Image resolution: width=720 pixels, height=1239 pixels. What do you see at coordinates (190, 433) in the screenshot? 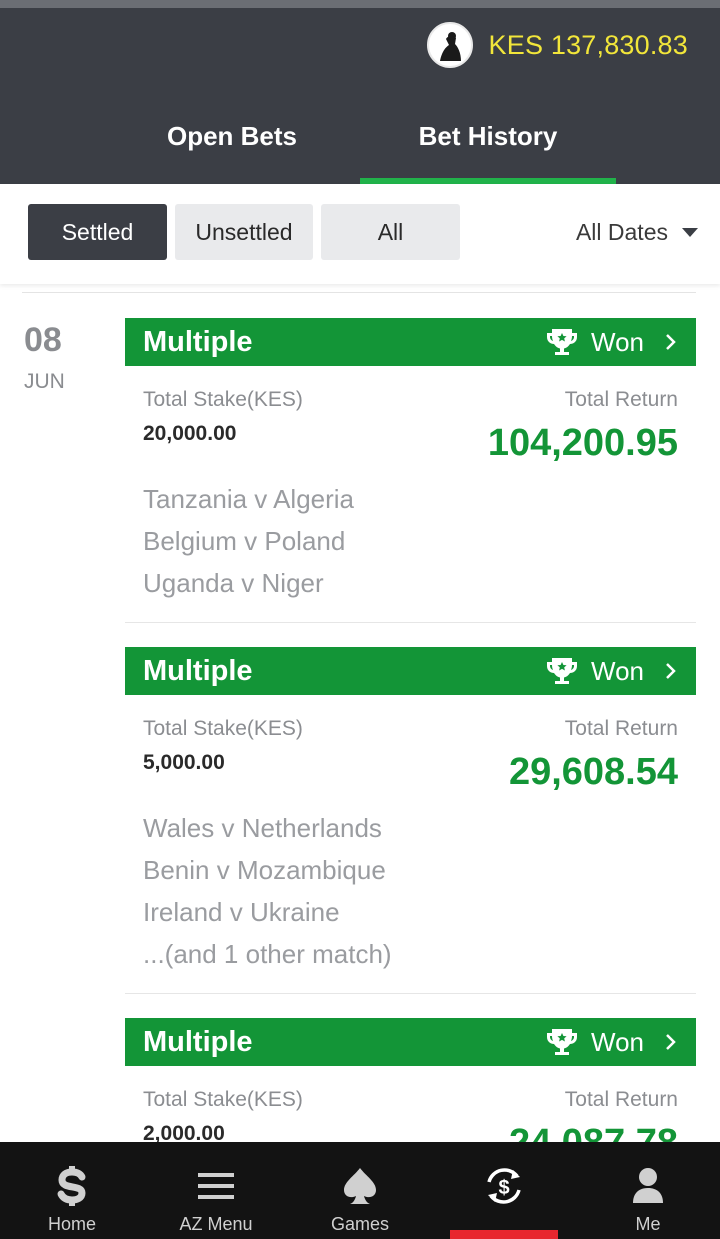
I see `stake-value: 20,000.00` at bounding box center [190, 433].